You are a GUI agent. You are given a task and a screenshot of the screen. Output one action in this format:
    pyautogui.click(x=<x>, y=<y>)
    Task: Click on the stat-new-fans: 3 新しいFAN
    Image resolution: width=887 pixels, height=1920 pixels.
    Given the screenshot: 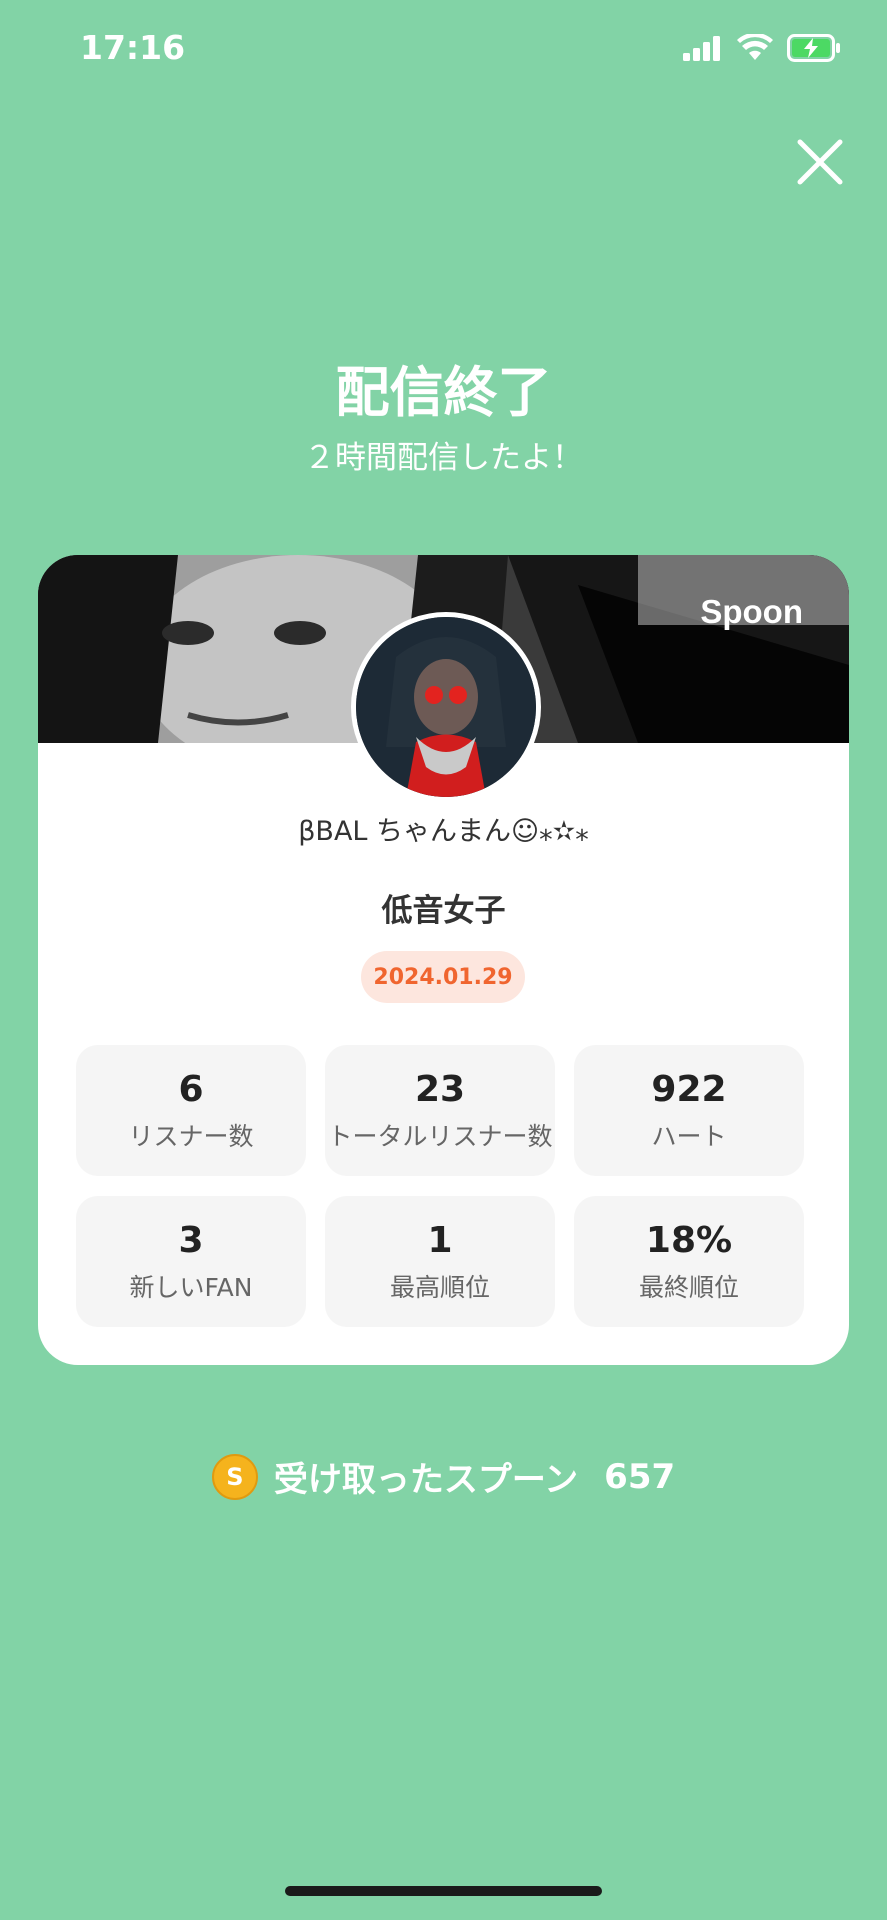 What is the action you would take?
    pyautogui.click(x=191, y=1261)
    